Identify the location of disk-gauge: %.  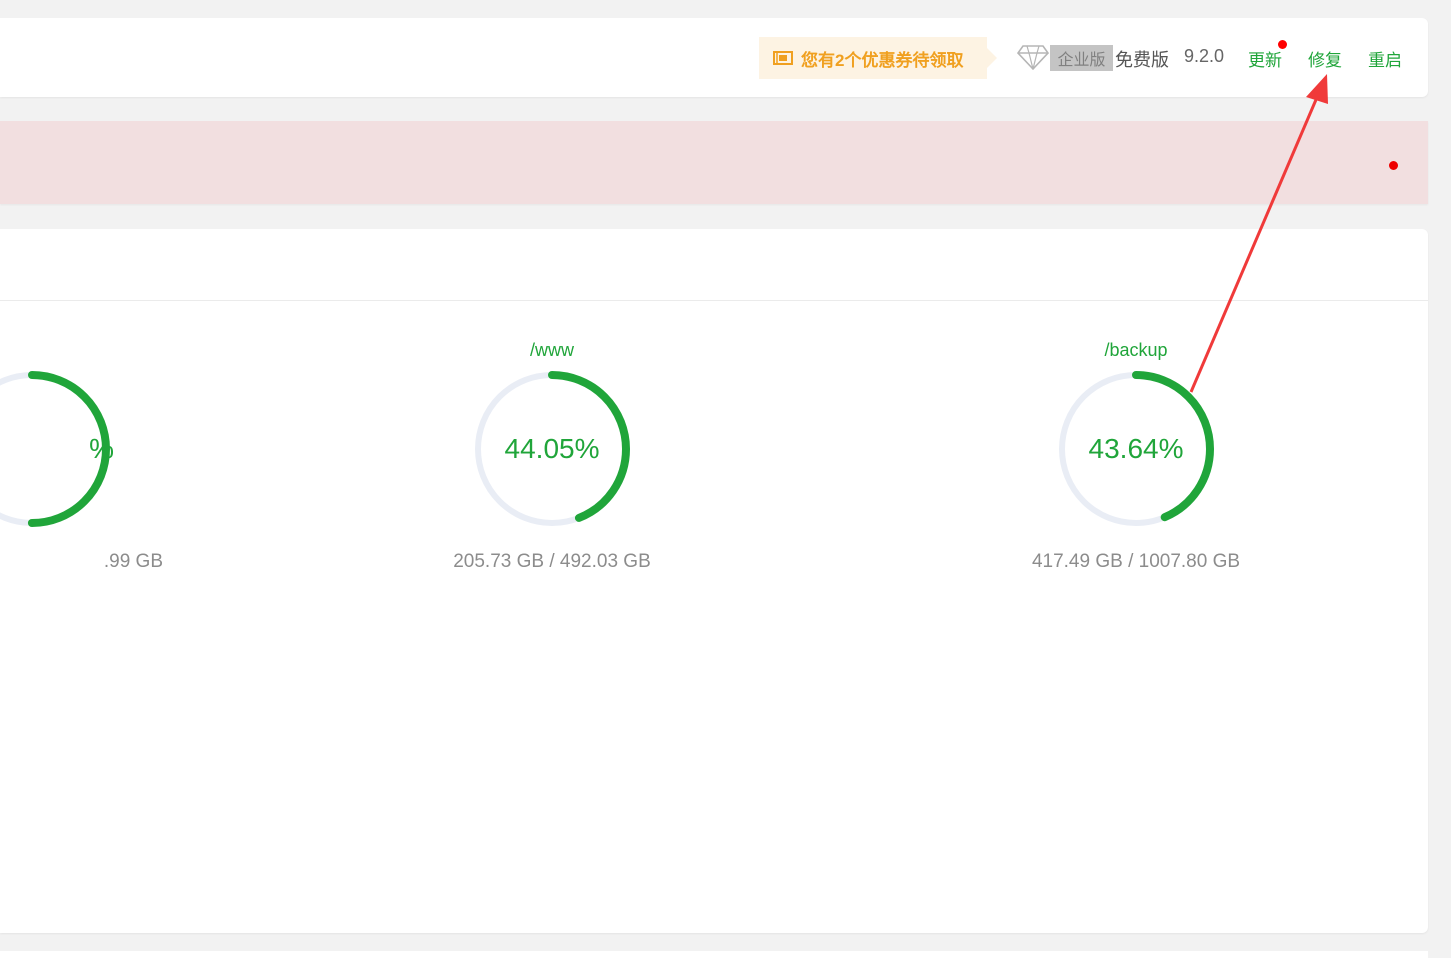
(57, 449).